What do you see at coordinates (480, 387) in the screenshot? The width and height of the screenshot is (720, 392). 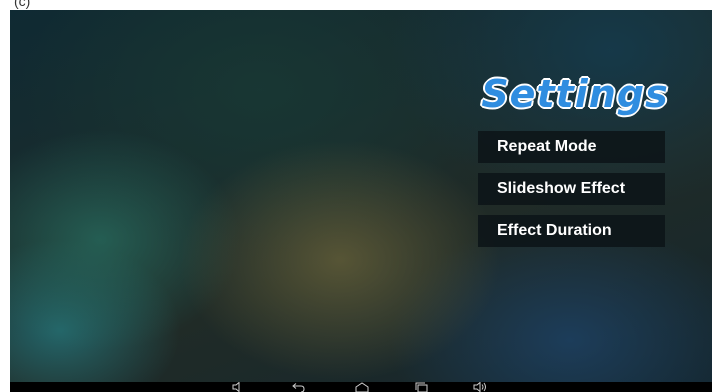 I see `volume-up-icon` at bounding box center [480, 387].